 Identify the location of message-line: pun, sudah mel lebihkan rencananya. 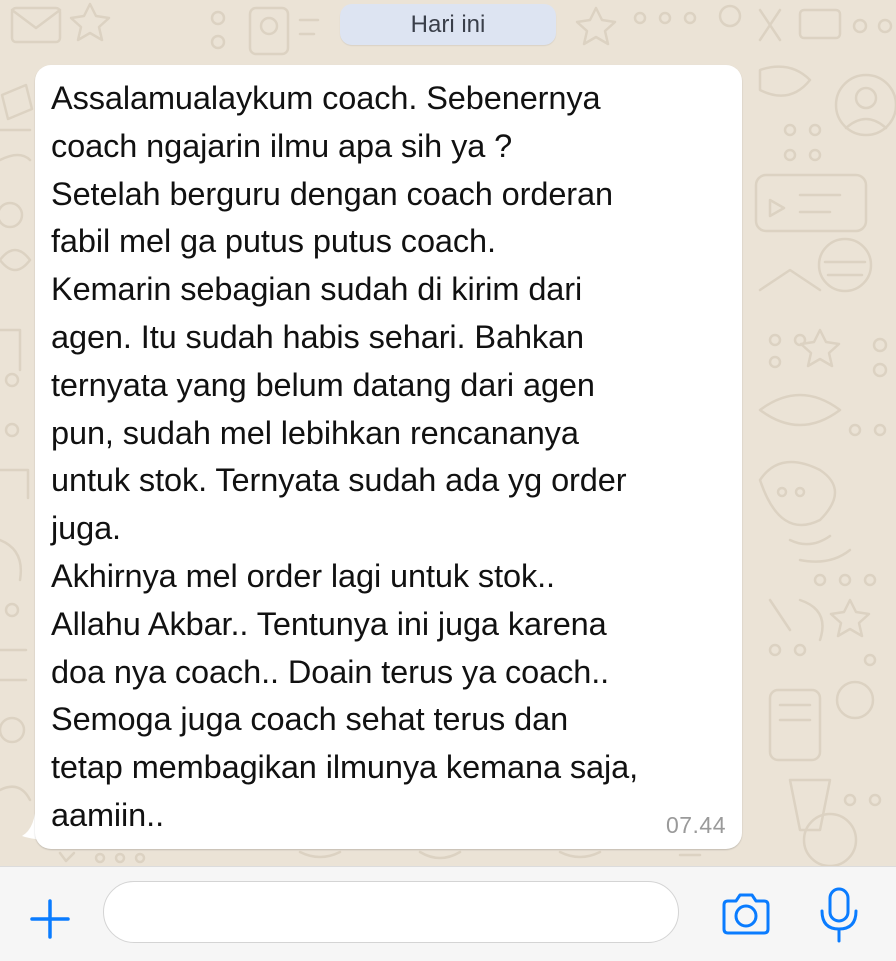
(315, 432).